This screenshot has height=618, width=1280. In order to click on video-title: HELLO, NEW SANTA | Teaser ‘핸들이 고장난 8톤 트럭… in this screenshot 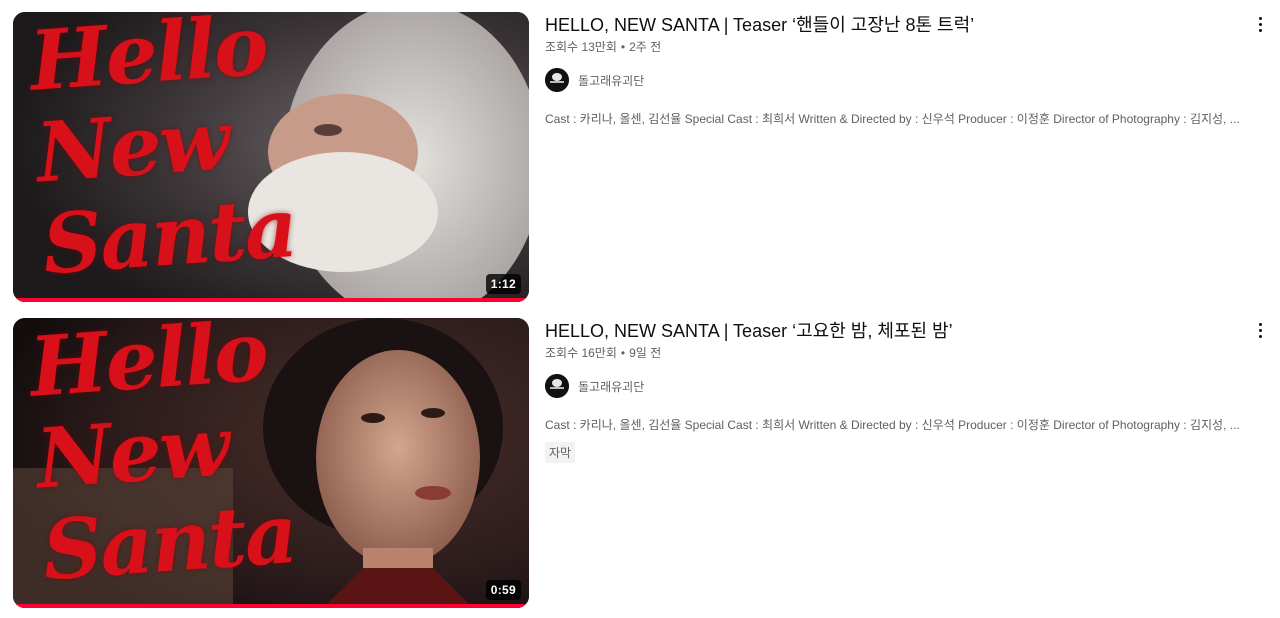, I will do `click(897, 25)`.